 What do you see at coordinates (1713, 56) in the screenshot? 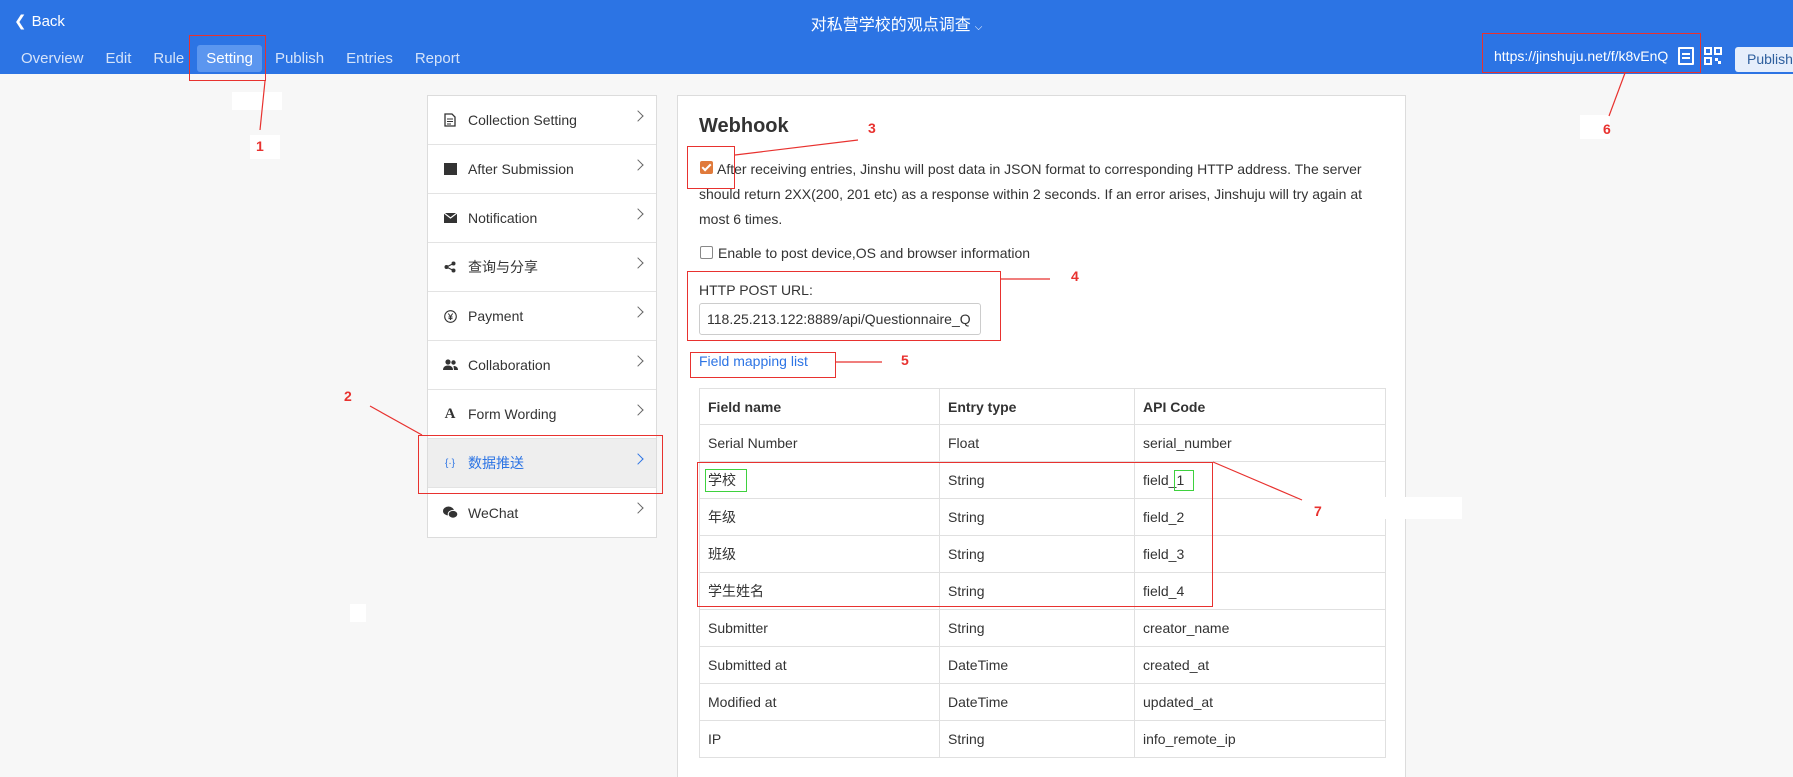
I see `qr-code-icon` at bounding box center [1713, 56].